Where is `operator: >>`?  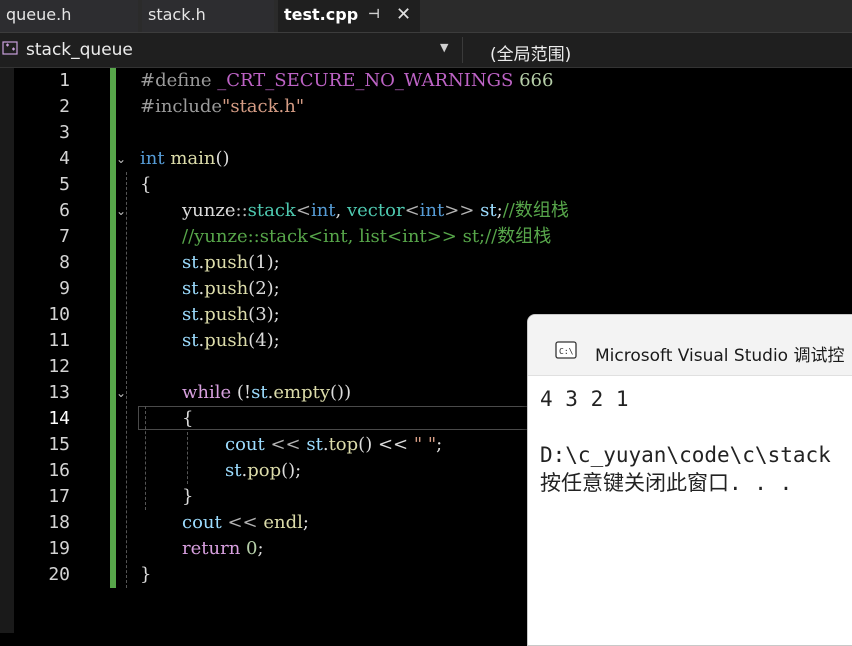
operator: >> is located at coordinates (462, 210).